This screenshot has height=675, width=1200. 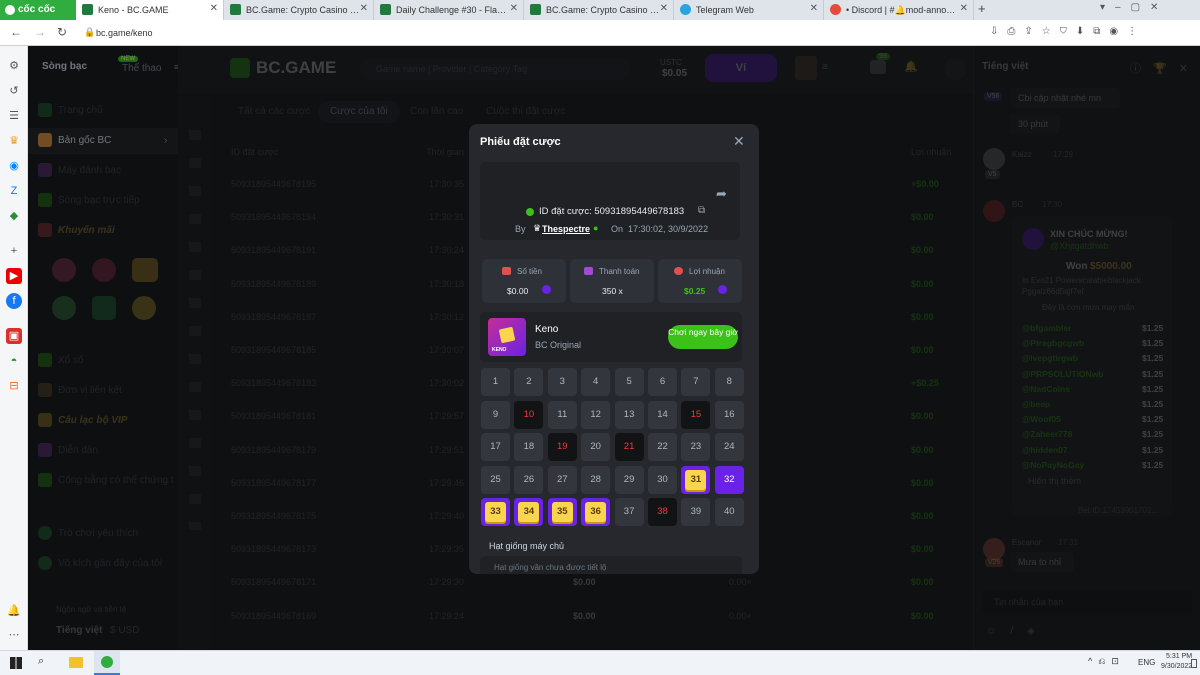 What do you see at coordinates (612, 281) in the screenshot?
I see `stat-payout: Thanh toán 350 x` at bounding box center [612, 281].